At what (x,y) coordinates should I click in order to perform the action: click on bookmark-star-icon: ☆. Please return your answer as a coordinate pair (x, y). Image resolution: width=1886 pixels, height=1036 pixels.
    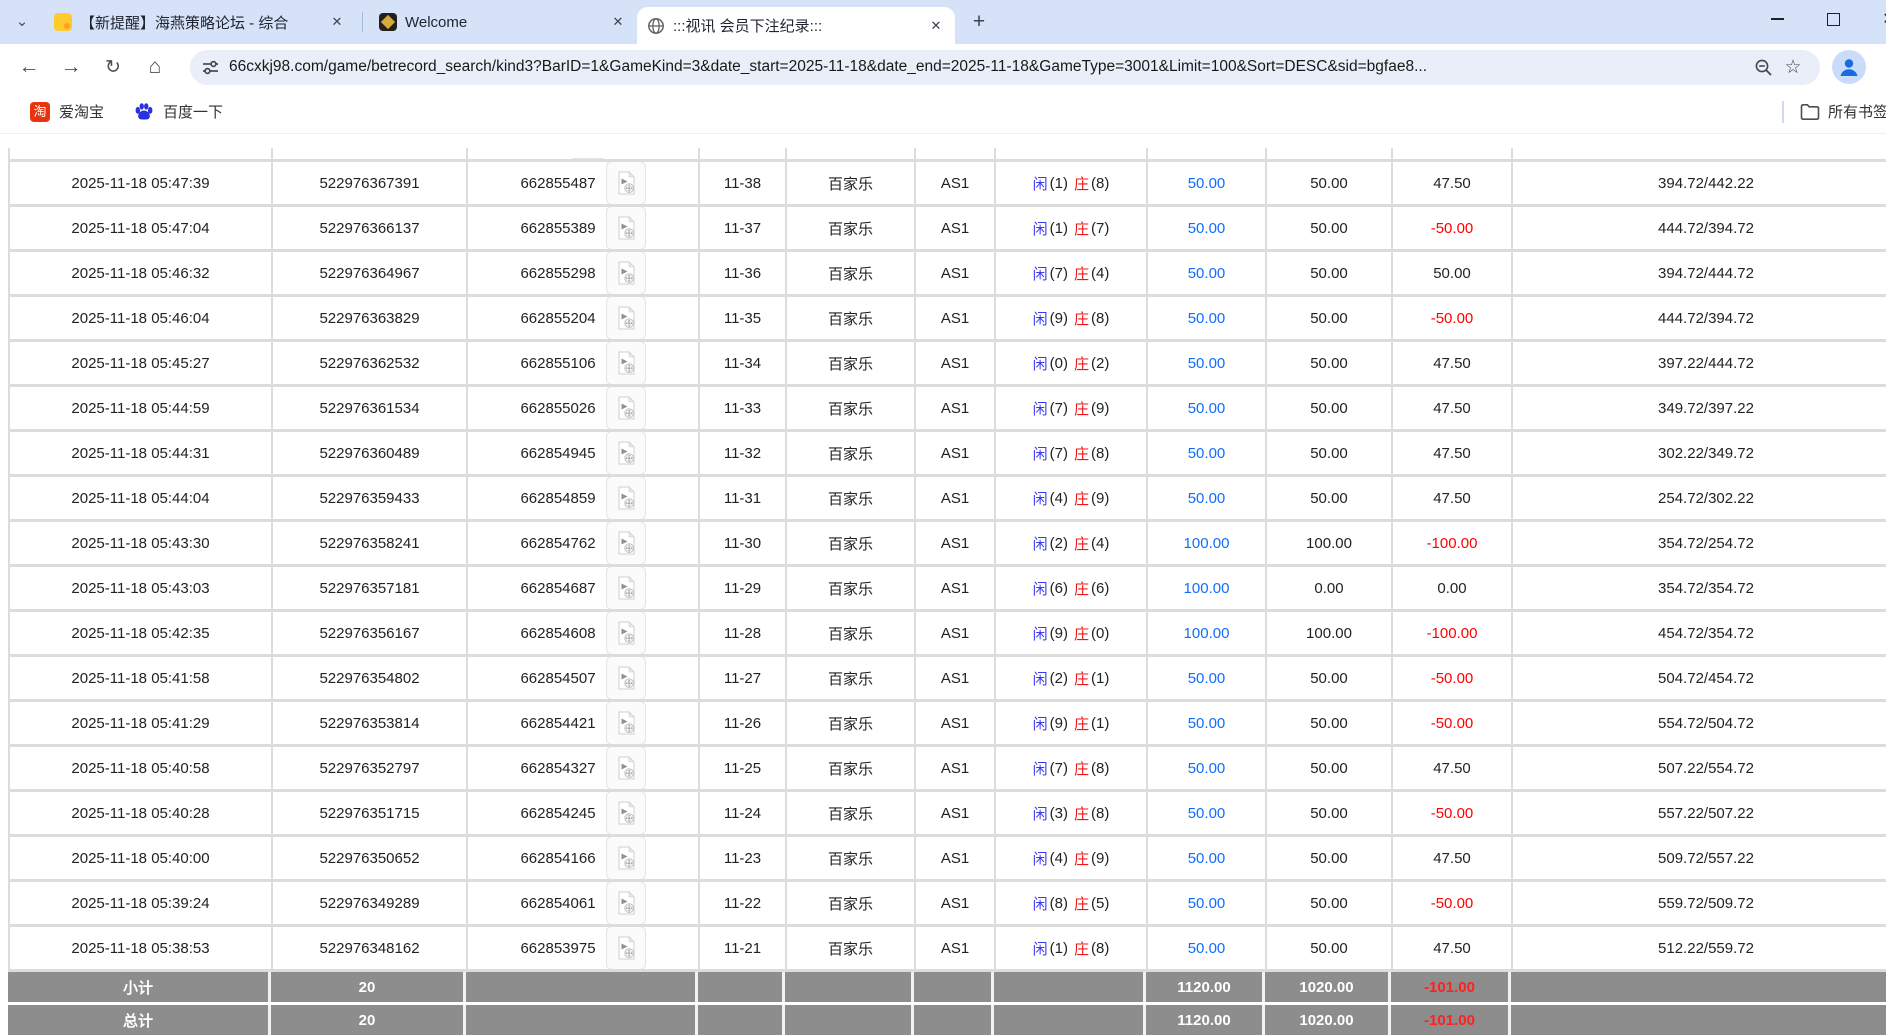
    Looking at the image, I should click on (1793, 67).